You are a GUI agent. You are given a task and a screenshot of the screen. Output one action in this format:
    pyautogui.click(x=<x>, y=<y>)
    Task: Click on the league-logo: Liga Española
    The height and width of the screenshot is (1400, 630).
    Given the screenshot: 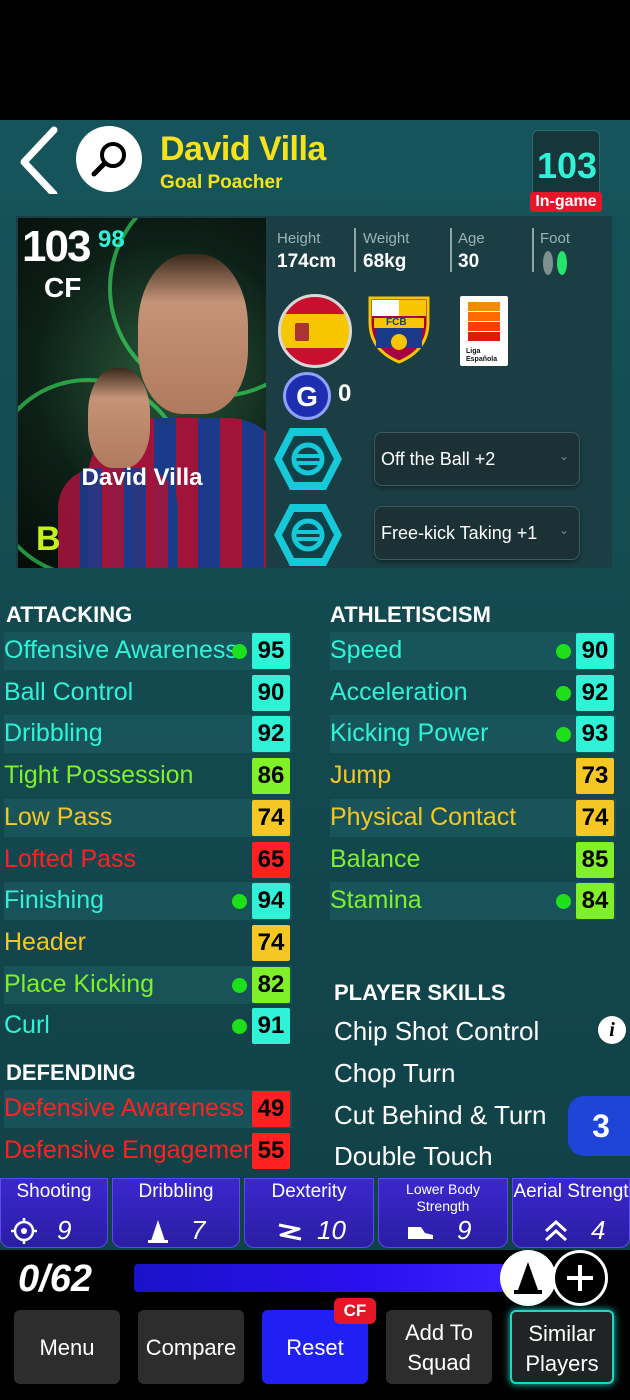 What is the action you would take?
    pyautogui.click(x=484, y=331)
    